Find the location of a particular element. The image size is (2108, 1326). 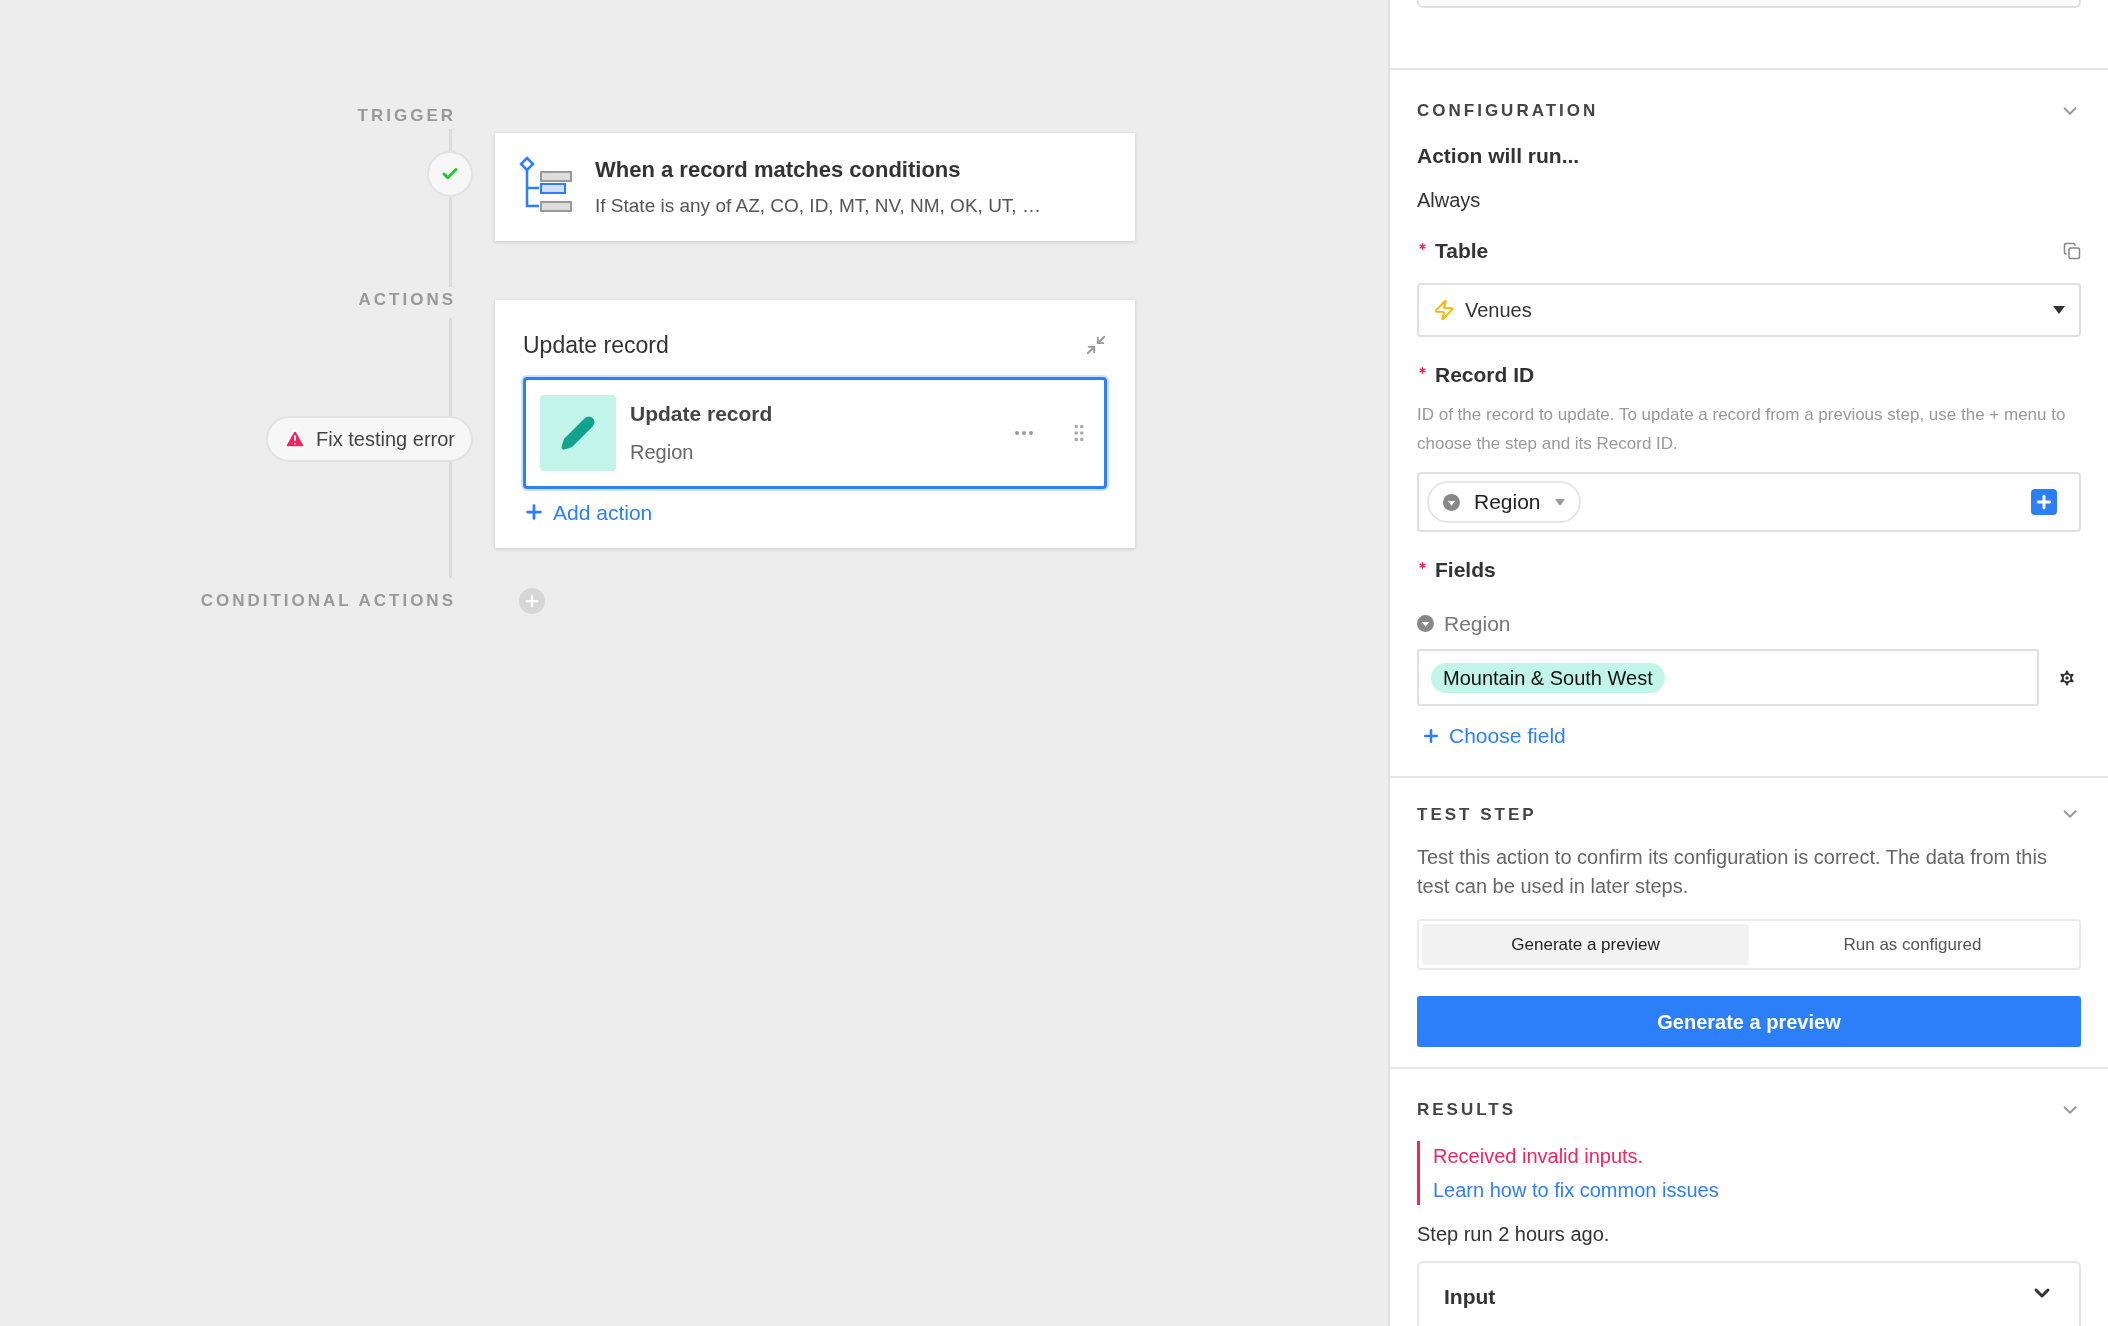

settings-icon is located at coordinates (2067, 677).